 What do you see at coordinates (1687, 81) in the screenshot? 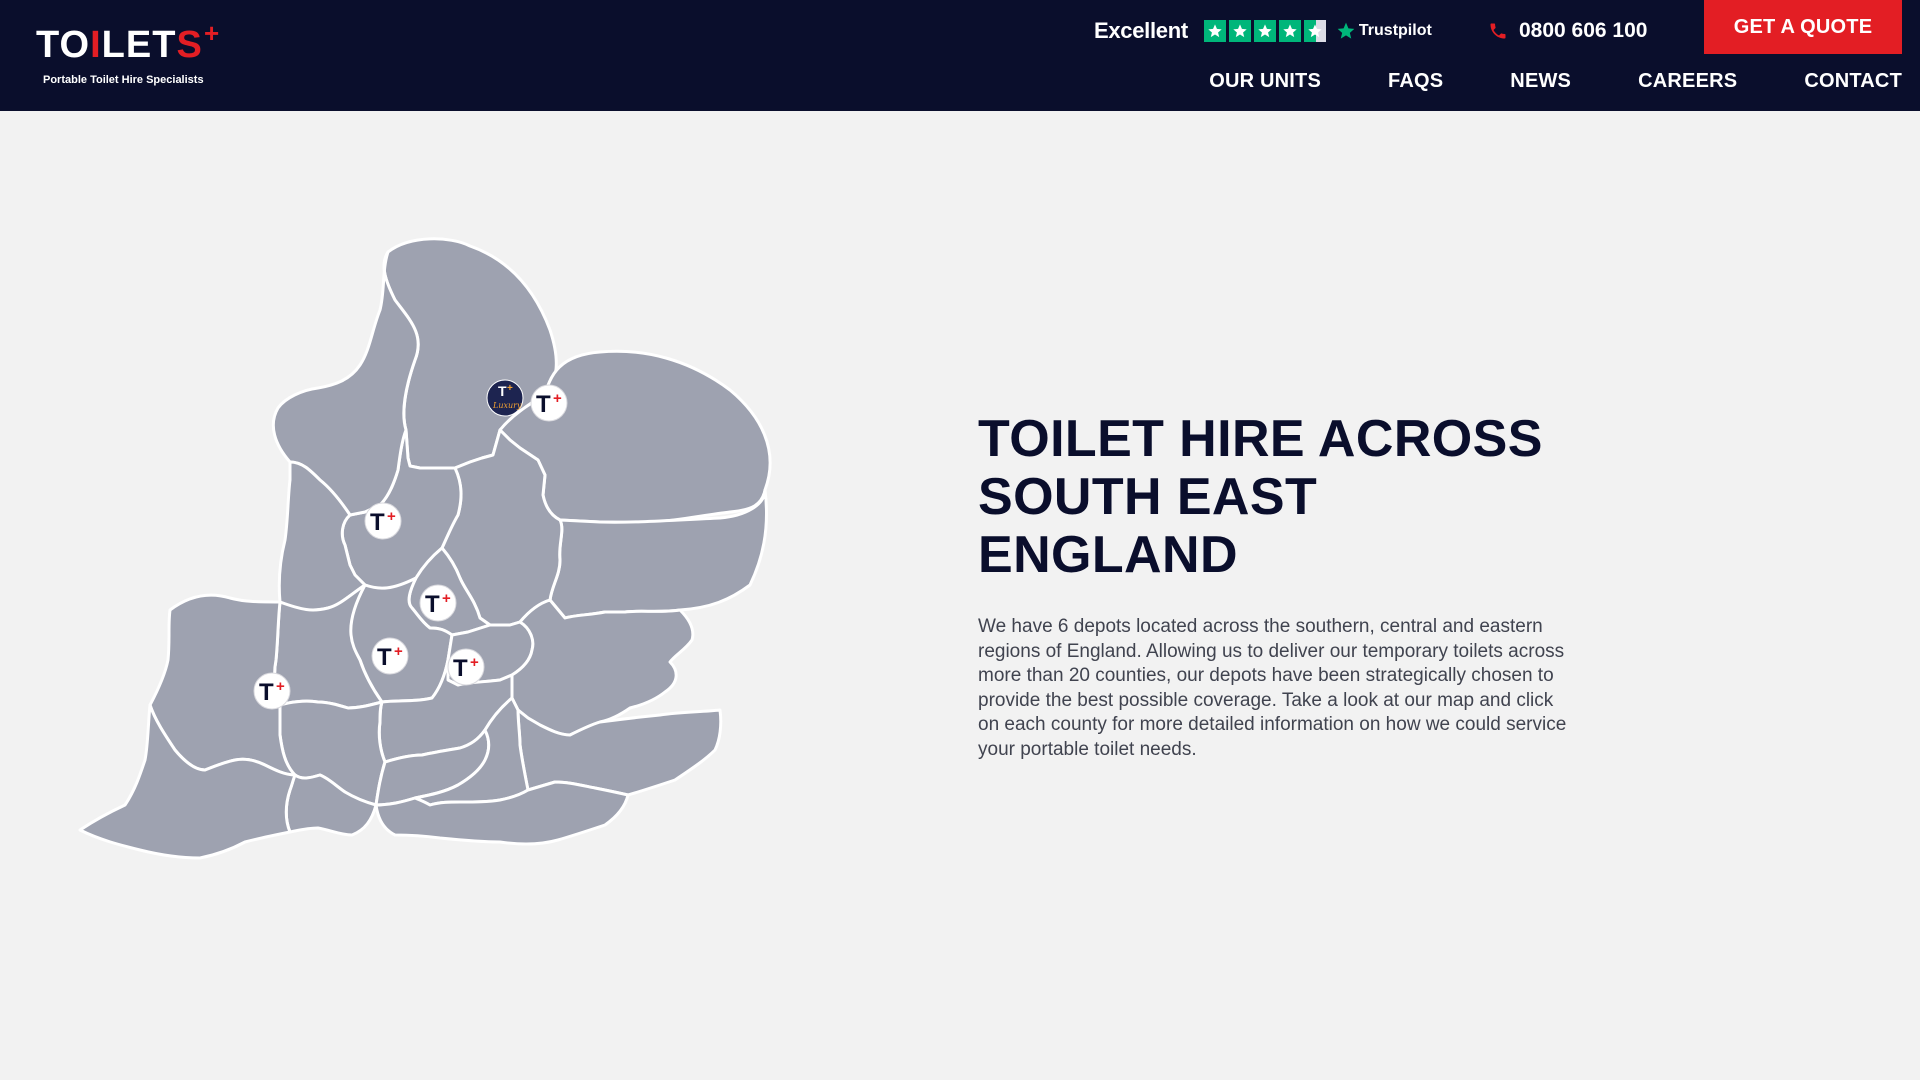
I see `nav-careers: CAREERS` at bounding box center [1687, 81].